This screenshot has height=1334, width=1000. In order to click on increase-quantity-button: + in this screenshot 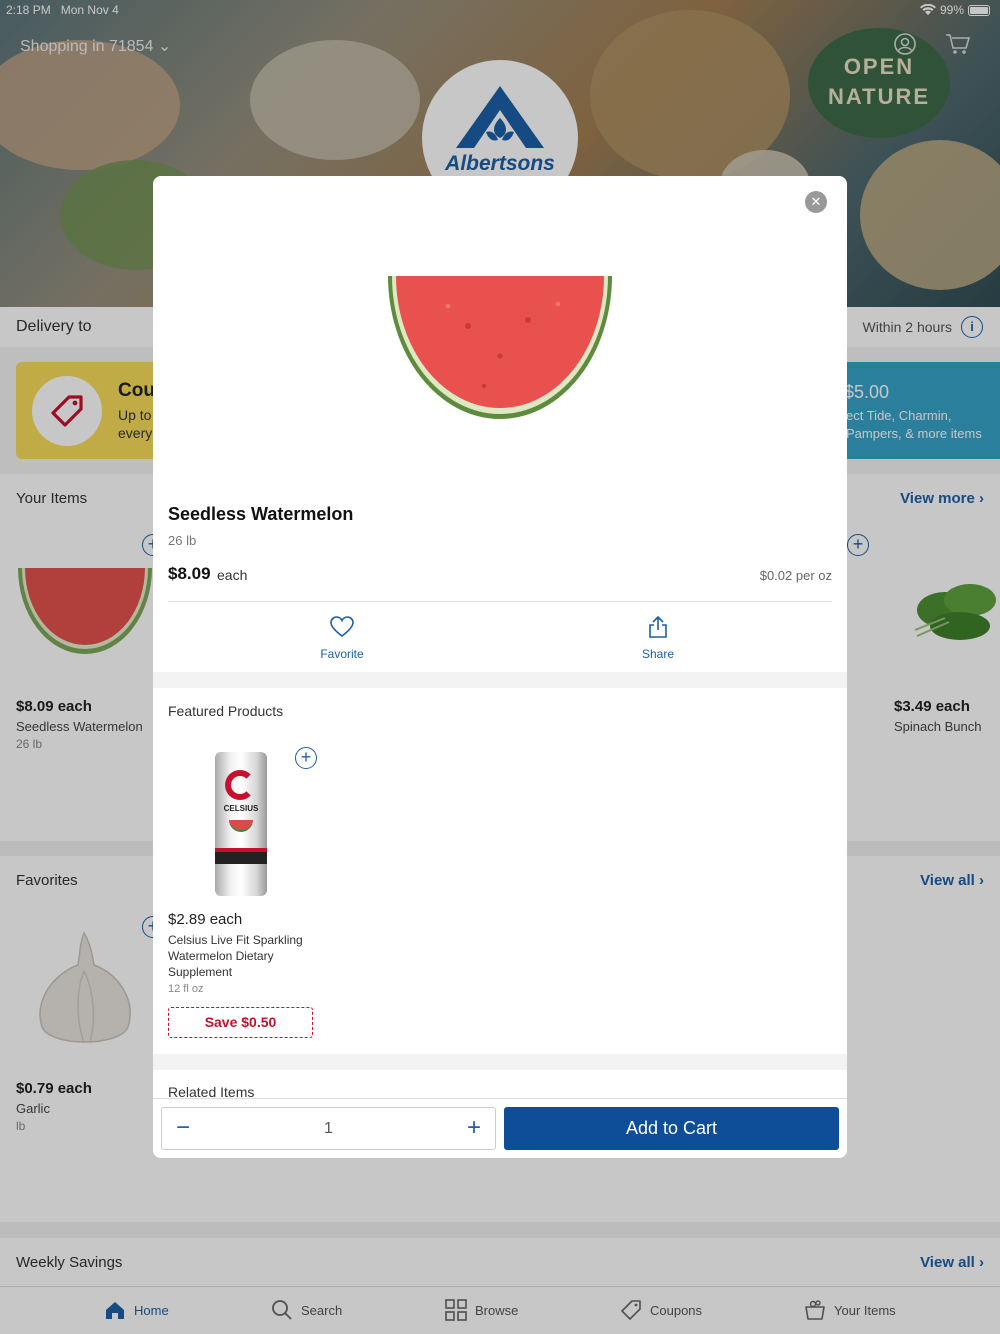, I will do `click(474, 1129)`.